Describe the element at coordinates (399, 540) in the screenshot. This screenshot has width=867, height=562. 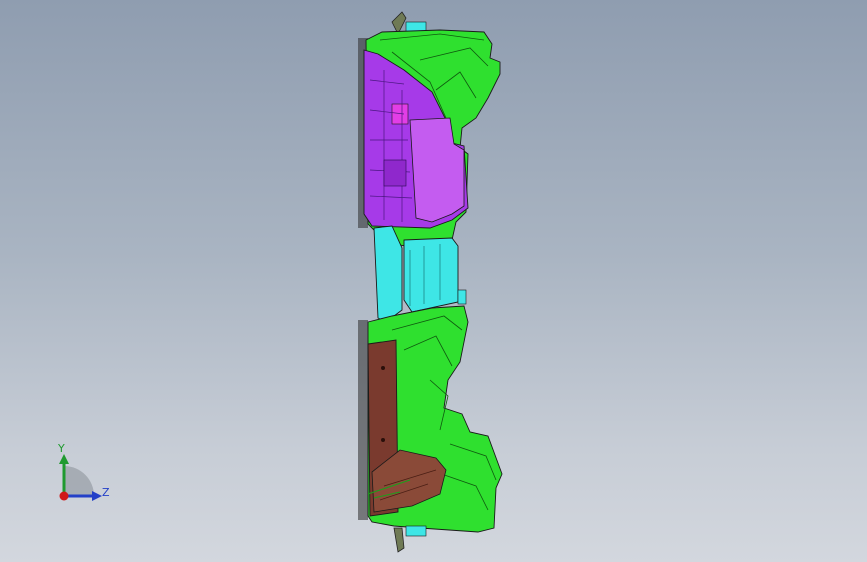
I see `model-bottom-tab` at that location.